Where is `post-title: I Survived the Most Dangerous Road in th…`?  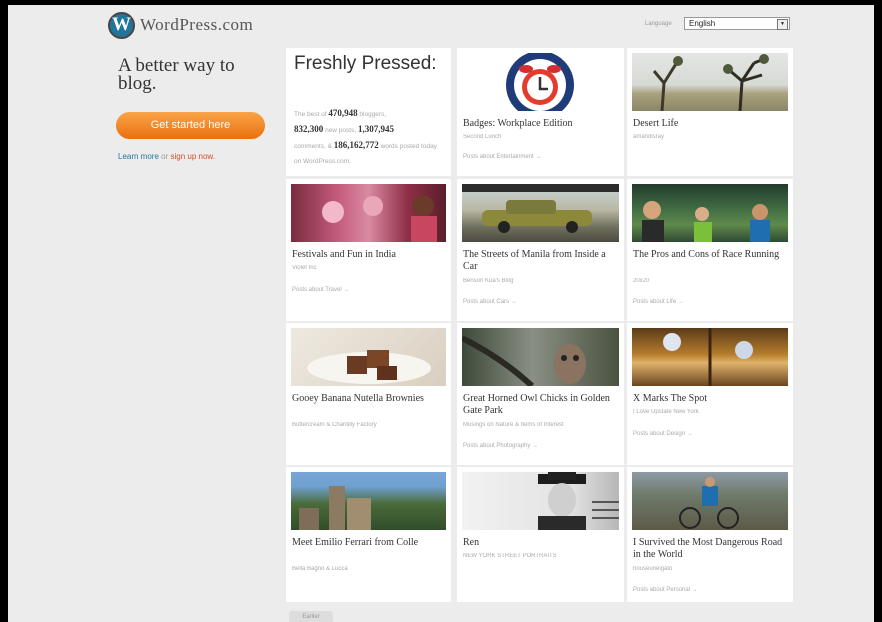 post-title: I Survived the Most Dangerous Road in th… is located at coordinates (711, 549).